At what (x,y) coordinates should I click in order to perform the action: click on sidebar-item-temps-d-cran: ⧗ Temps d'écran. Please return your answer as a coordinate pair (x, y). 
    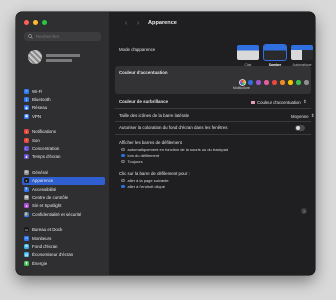
    Looking at the image, I should click on (63, 157).